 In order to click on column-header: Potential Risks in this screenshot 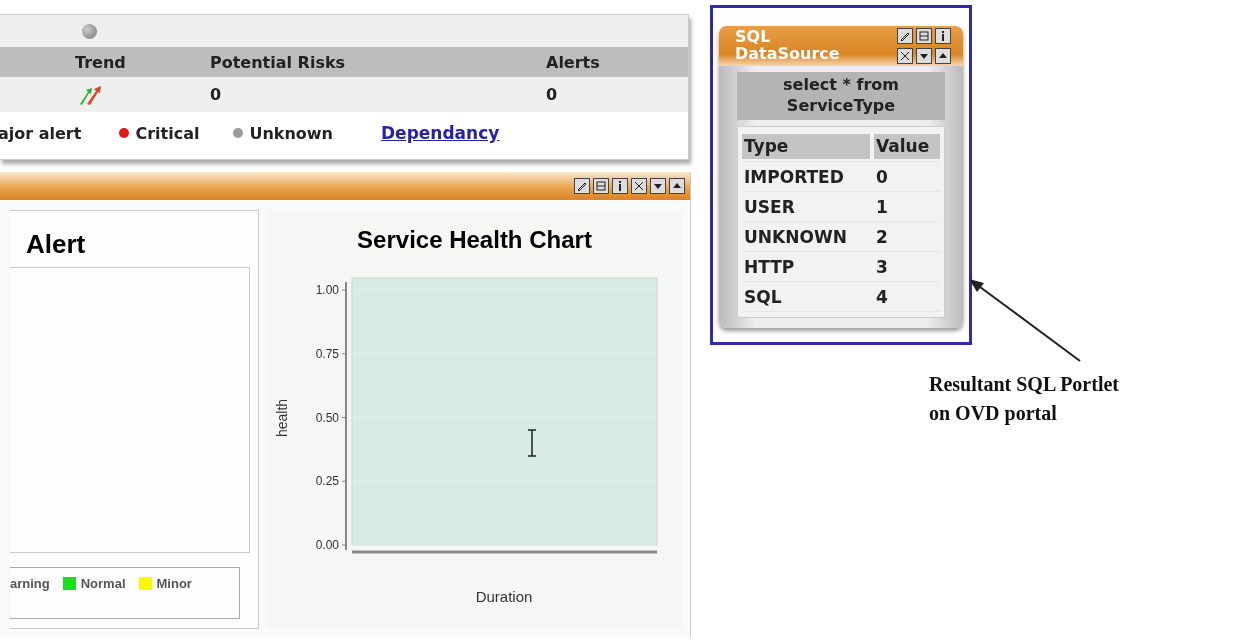, I will do `click(278, 62)`.